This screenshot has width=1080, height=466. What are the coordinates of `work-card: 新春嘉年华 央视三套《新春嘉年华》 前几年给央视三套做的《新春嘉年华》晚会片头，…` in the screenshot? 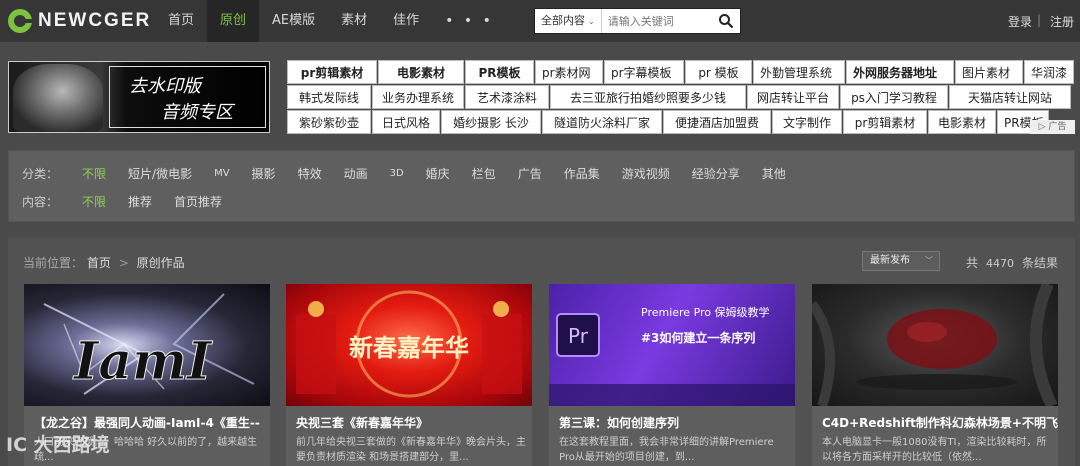 It's located at (409, 375).